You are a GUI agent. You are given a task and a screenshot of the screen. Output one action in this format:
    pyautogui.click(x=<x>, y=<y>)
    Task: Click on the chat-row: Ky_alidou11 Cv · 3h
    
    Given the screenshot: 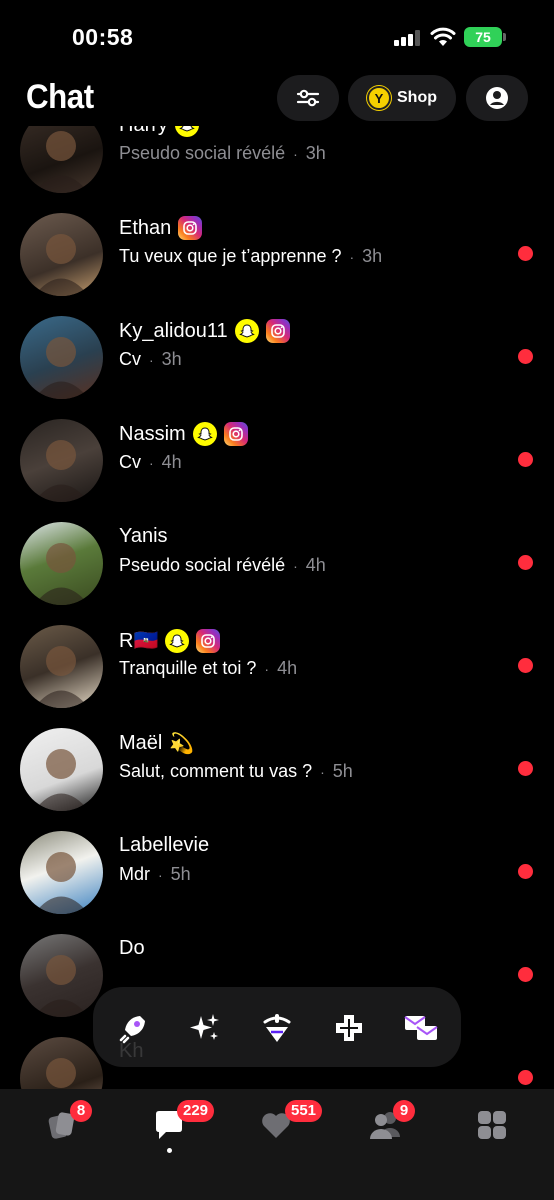 What is the action you would take?
    pyautogui.click(x=277, y=367)
    